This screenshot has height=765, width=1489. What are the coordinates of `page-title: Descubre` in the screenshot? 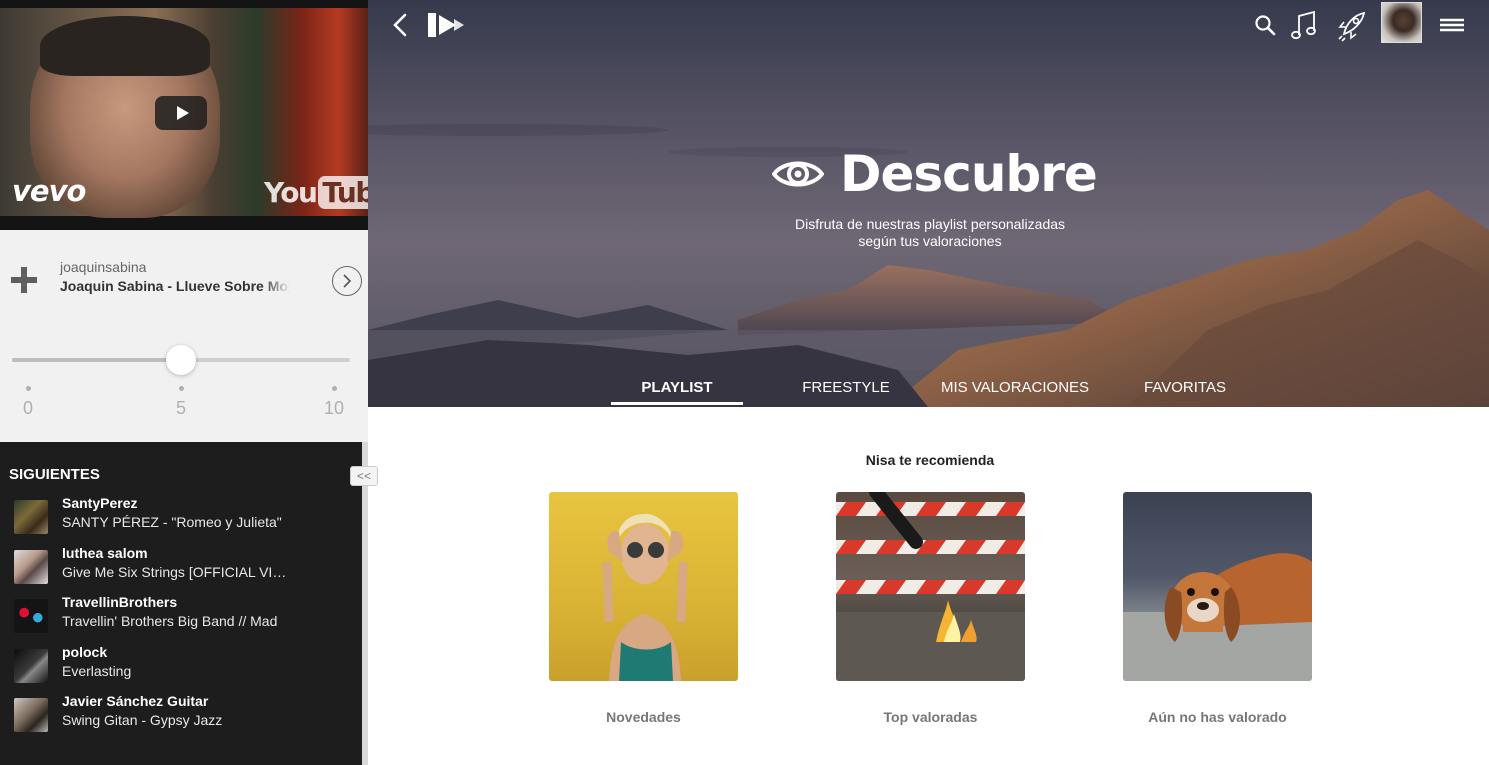 It's located at (935, 174).